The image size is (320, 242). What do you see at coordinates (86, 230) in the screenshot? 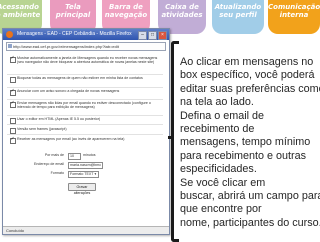
I see `status-bar: Concluído` at bounding box center [86, 230].